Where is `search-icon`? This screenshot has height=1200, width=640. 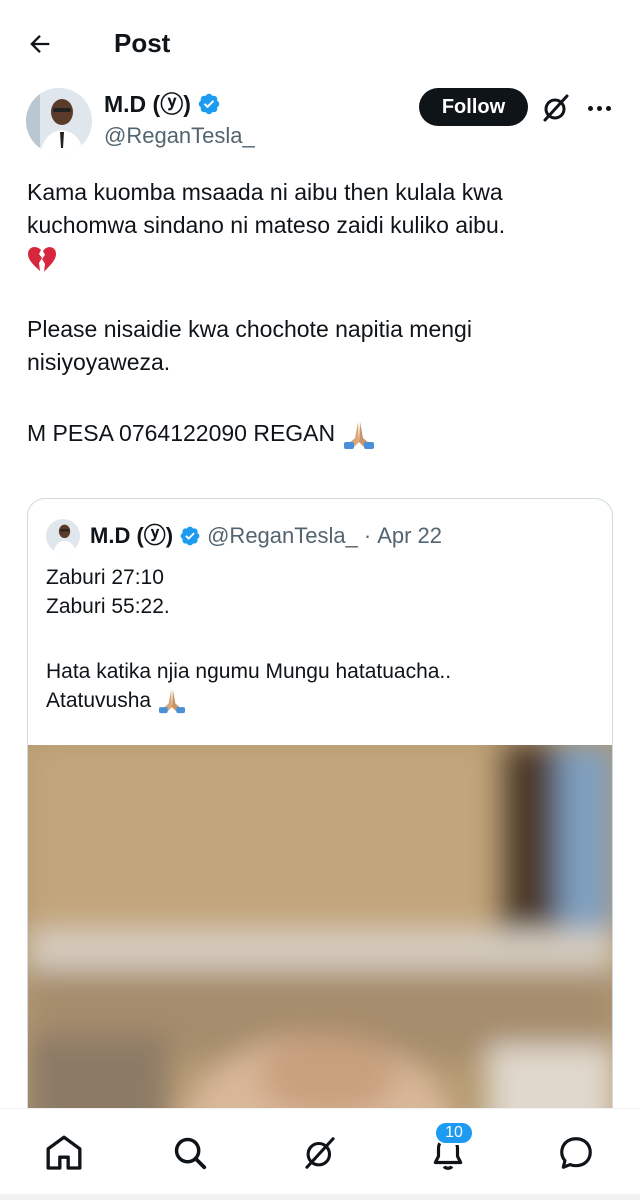 search-icon is located at coordinates (190, 1153).